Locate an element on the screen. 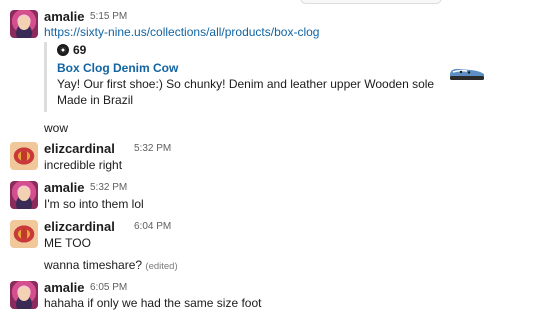 This screenshot has height=319, width=540. message-text: incredible right is located at coordinates (83, 165).